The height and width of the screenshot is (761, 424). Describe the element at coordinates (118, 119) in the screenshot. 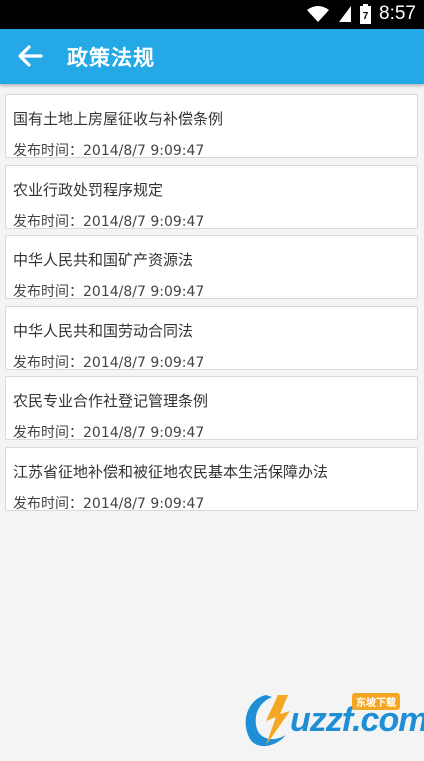

I see `item-title: 国有土地上房屋征收与补偿条例` at that location.